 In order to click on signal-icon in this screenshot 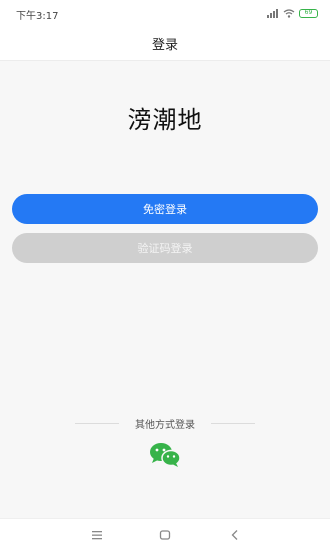, I will do `click(272, 13)`.